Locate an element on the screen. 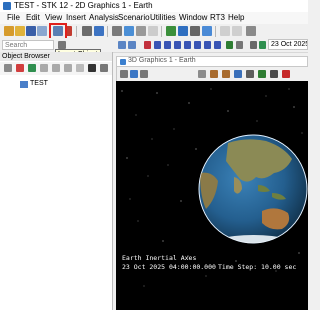 This screenshot has width=320, height=310. cut-icon is located at coordinates (68, 68).